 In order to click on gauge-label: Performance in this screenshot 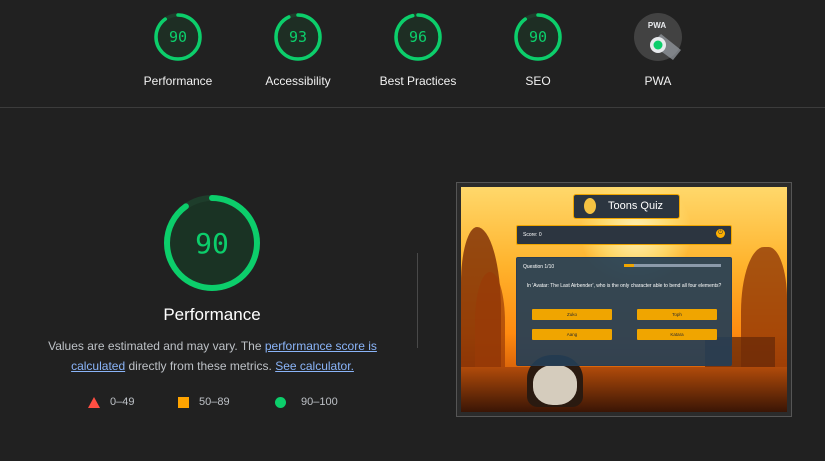, I will do `click(178, 81)`.